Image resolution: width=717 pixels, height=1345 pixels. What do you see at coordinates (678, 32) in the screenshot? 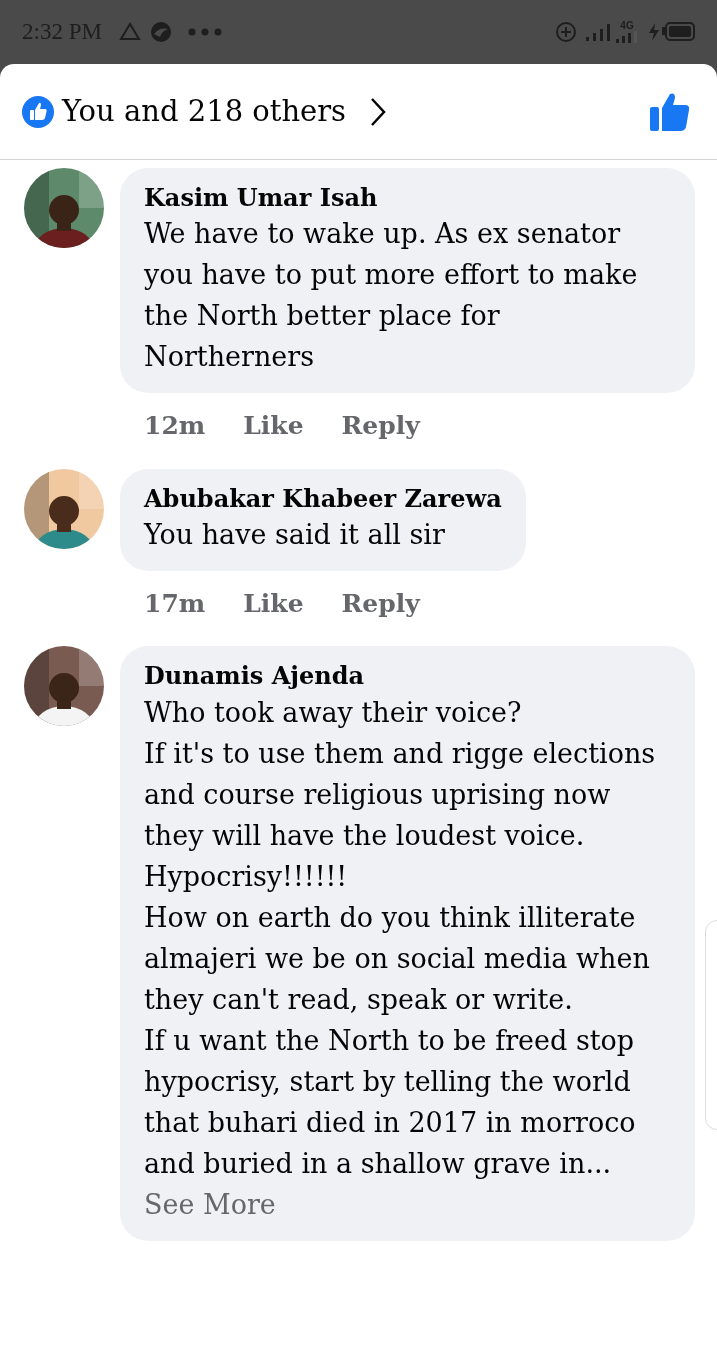
I see `battery-icon` at bounding box center [678, 32].